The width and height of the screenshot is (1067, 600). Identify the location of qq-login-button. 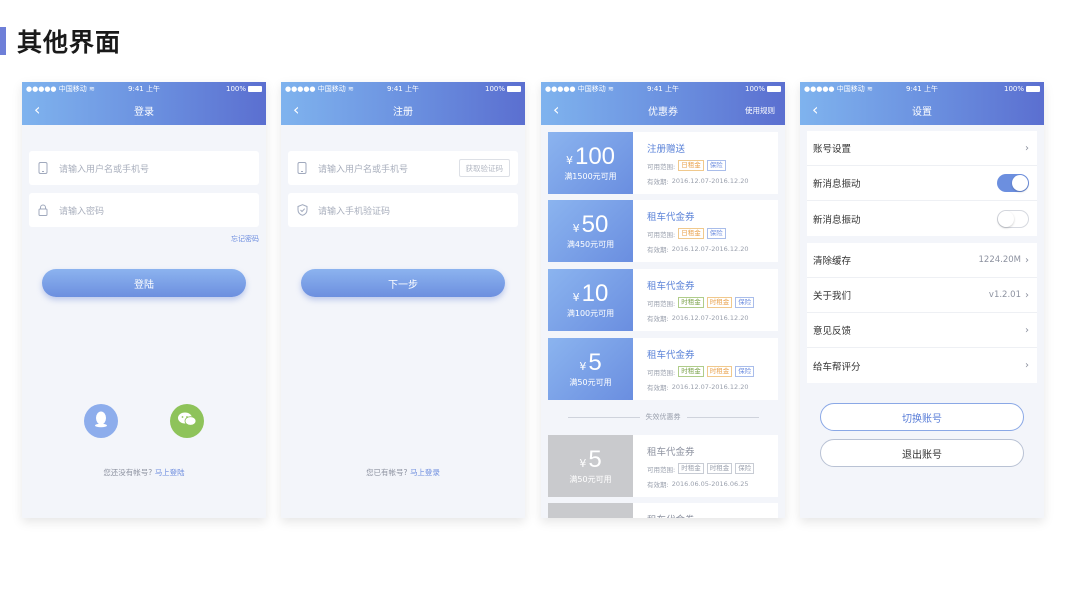
(101, 421).